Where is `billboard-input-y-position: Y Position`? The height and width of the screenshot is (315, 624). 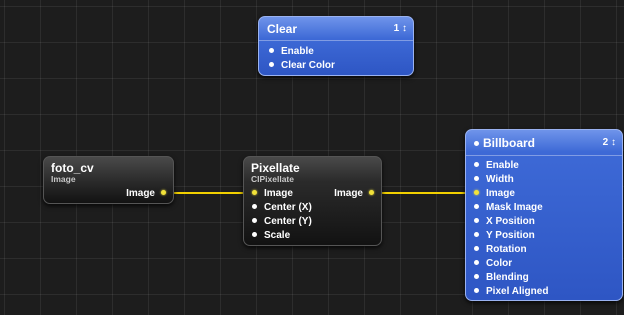
billboard-input-y-position: Y Position is located at coordinates (504, 236).